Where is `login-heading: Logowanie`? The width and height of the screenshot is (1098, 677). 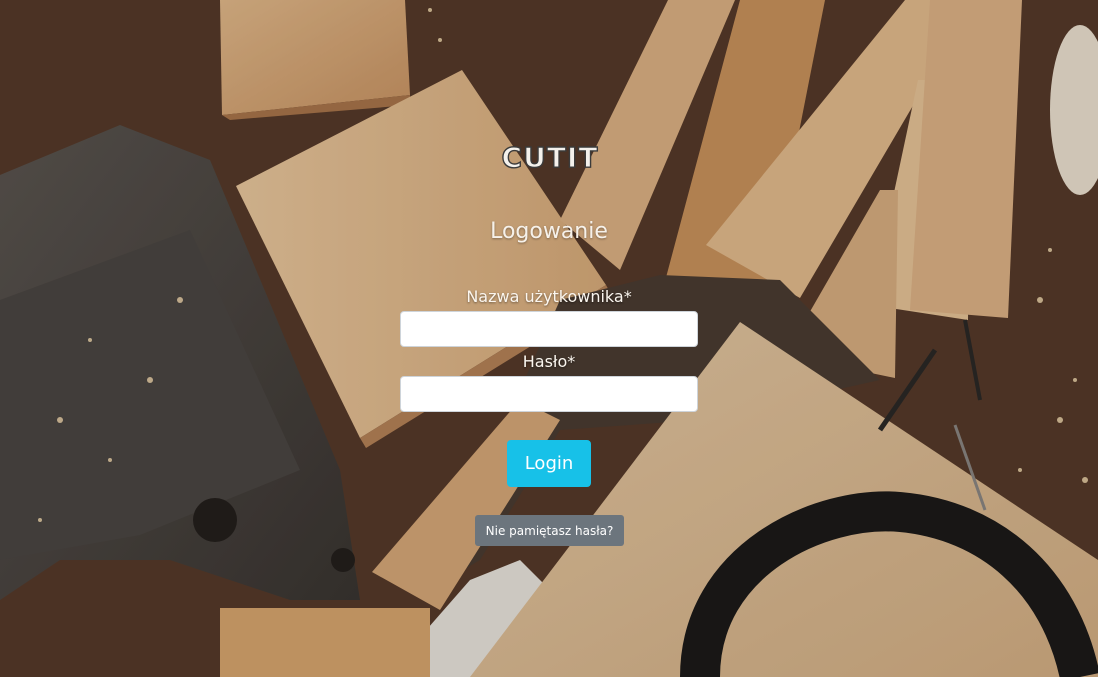 login-heading: Logowanie is located at coordinates (549, 231).